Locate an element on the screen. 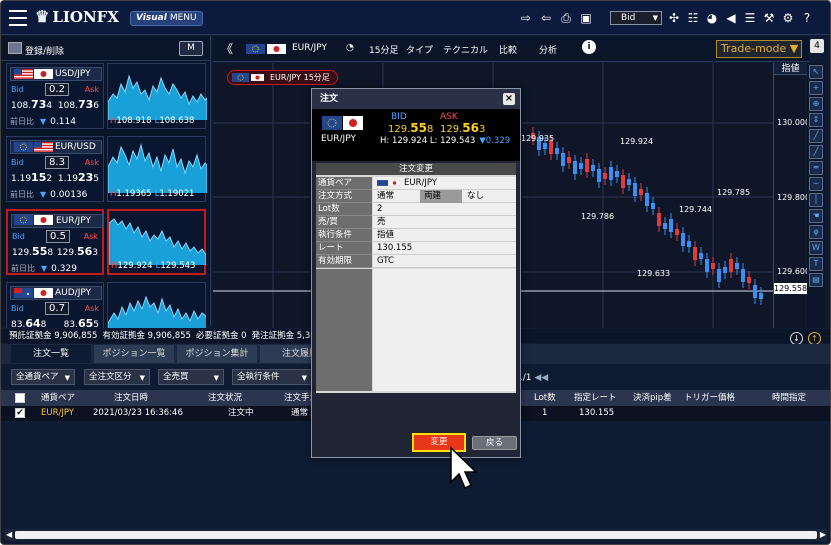 The image size is (831, 545). mini-chart: H108.918 L108.638 is located at coordinates (157, 96).